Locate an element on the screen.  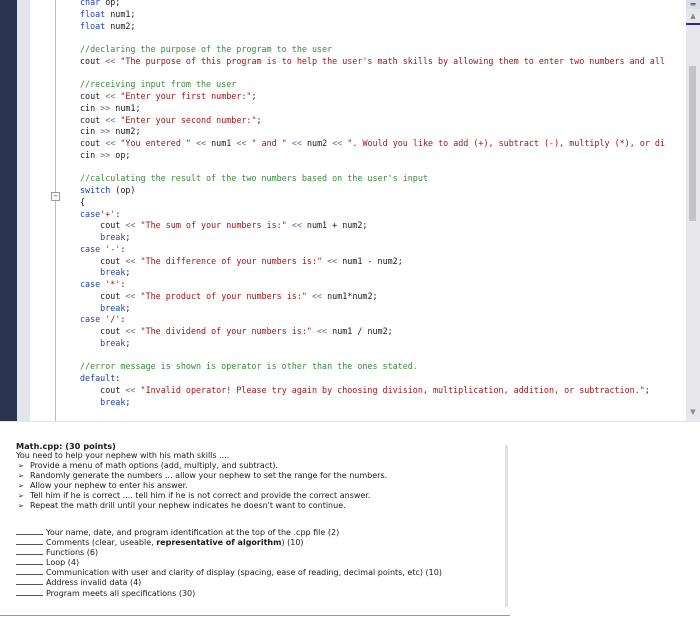
code-line: case '-': is located at coordinates (372, 250).